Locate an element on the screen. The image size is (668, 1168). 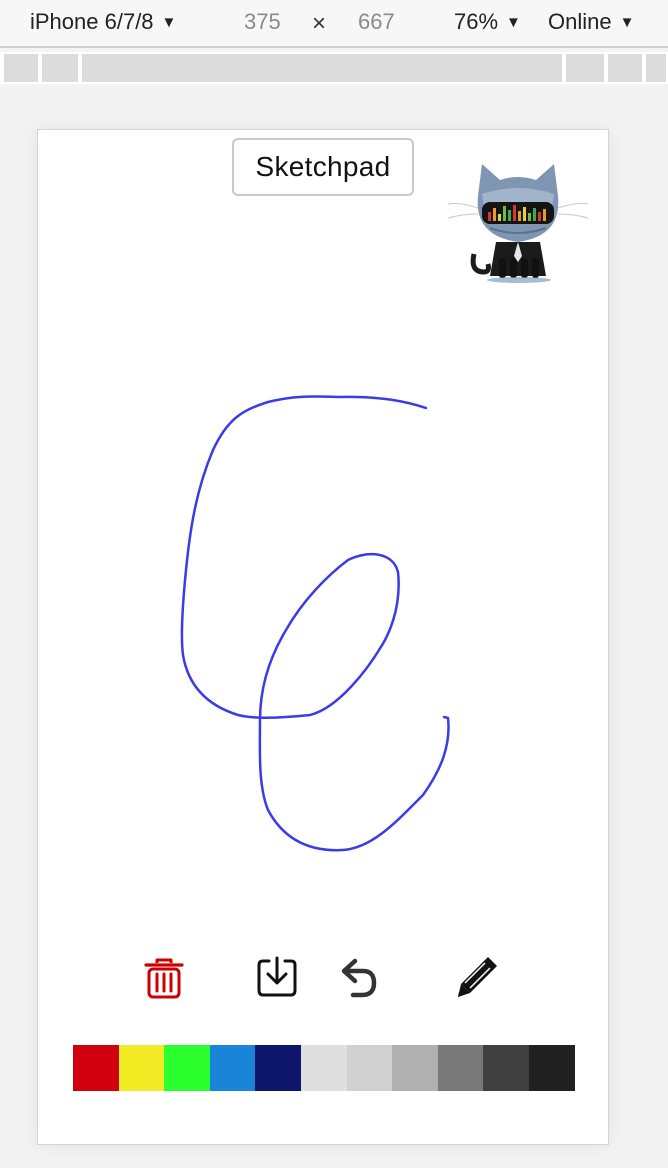
network-label: Online is located at coordinates (580, 21).